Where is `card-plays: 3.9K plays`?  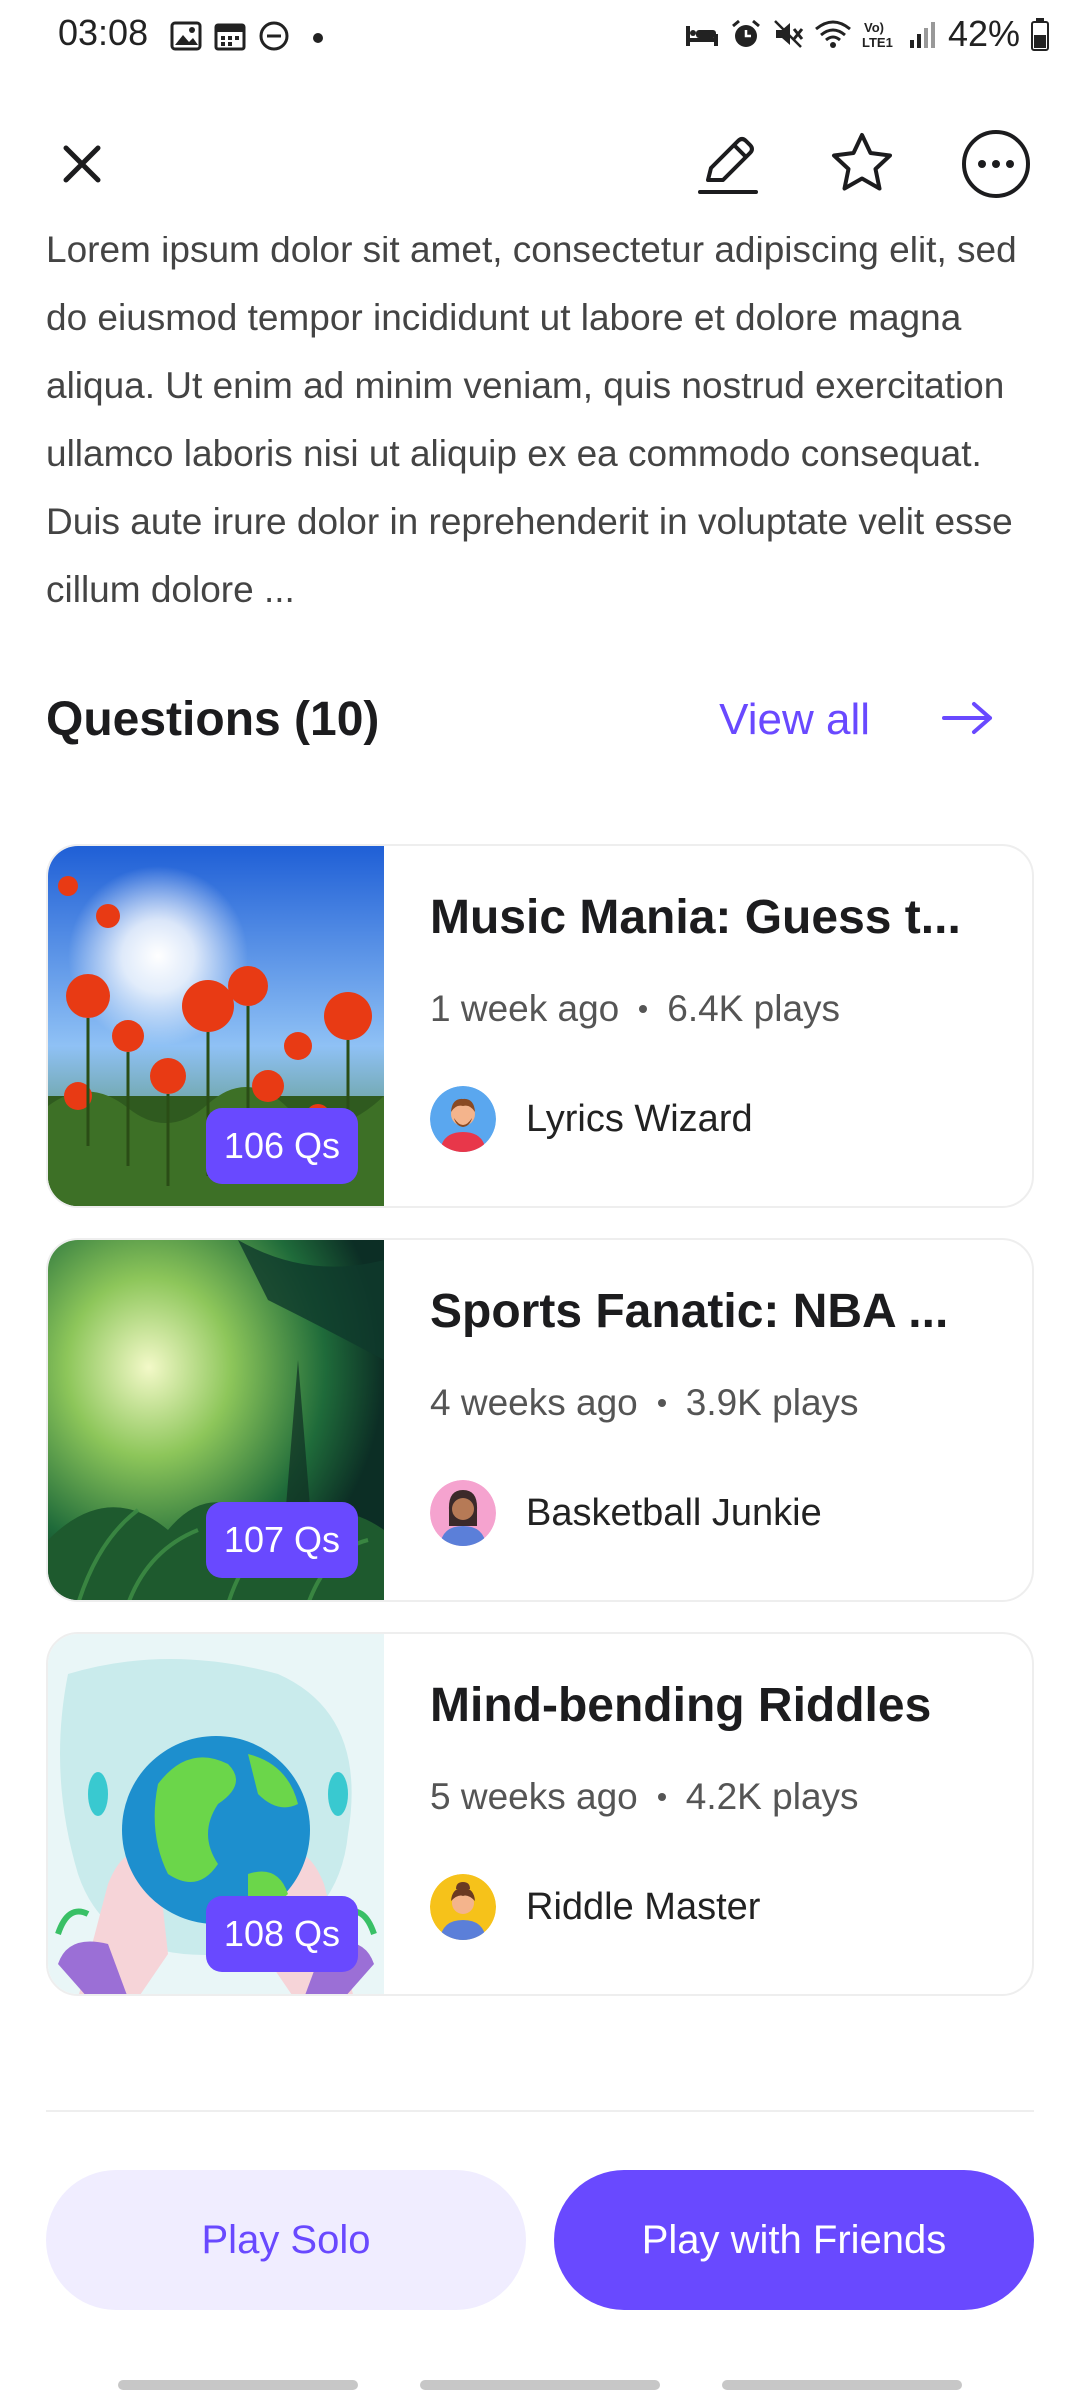
card-plays: 3.9K plays is located at coordinates (772, 1402).